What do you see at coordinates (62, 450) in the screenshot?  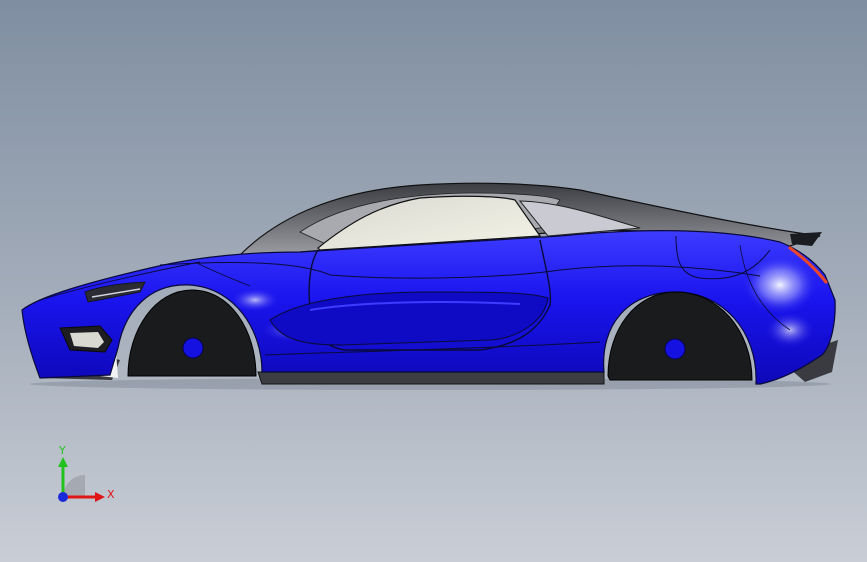 I see `triad-y-label: Y` at bounding box center [62, 450].